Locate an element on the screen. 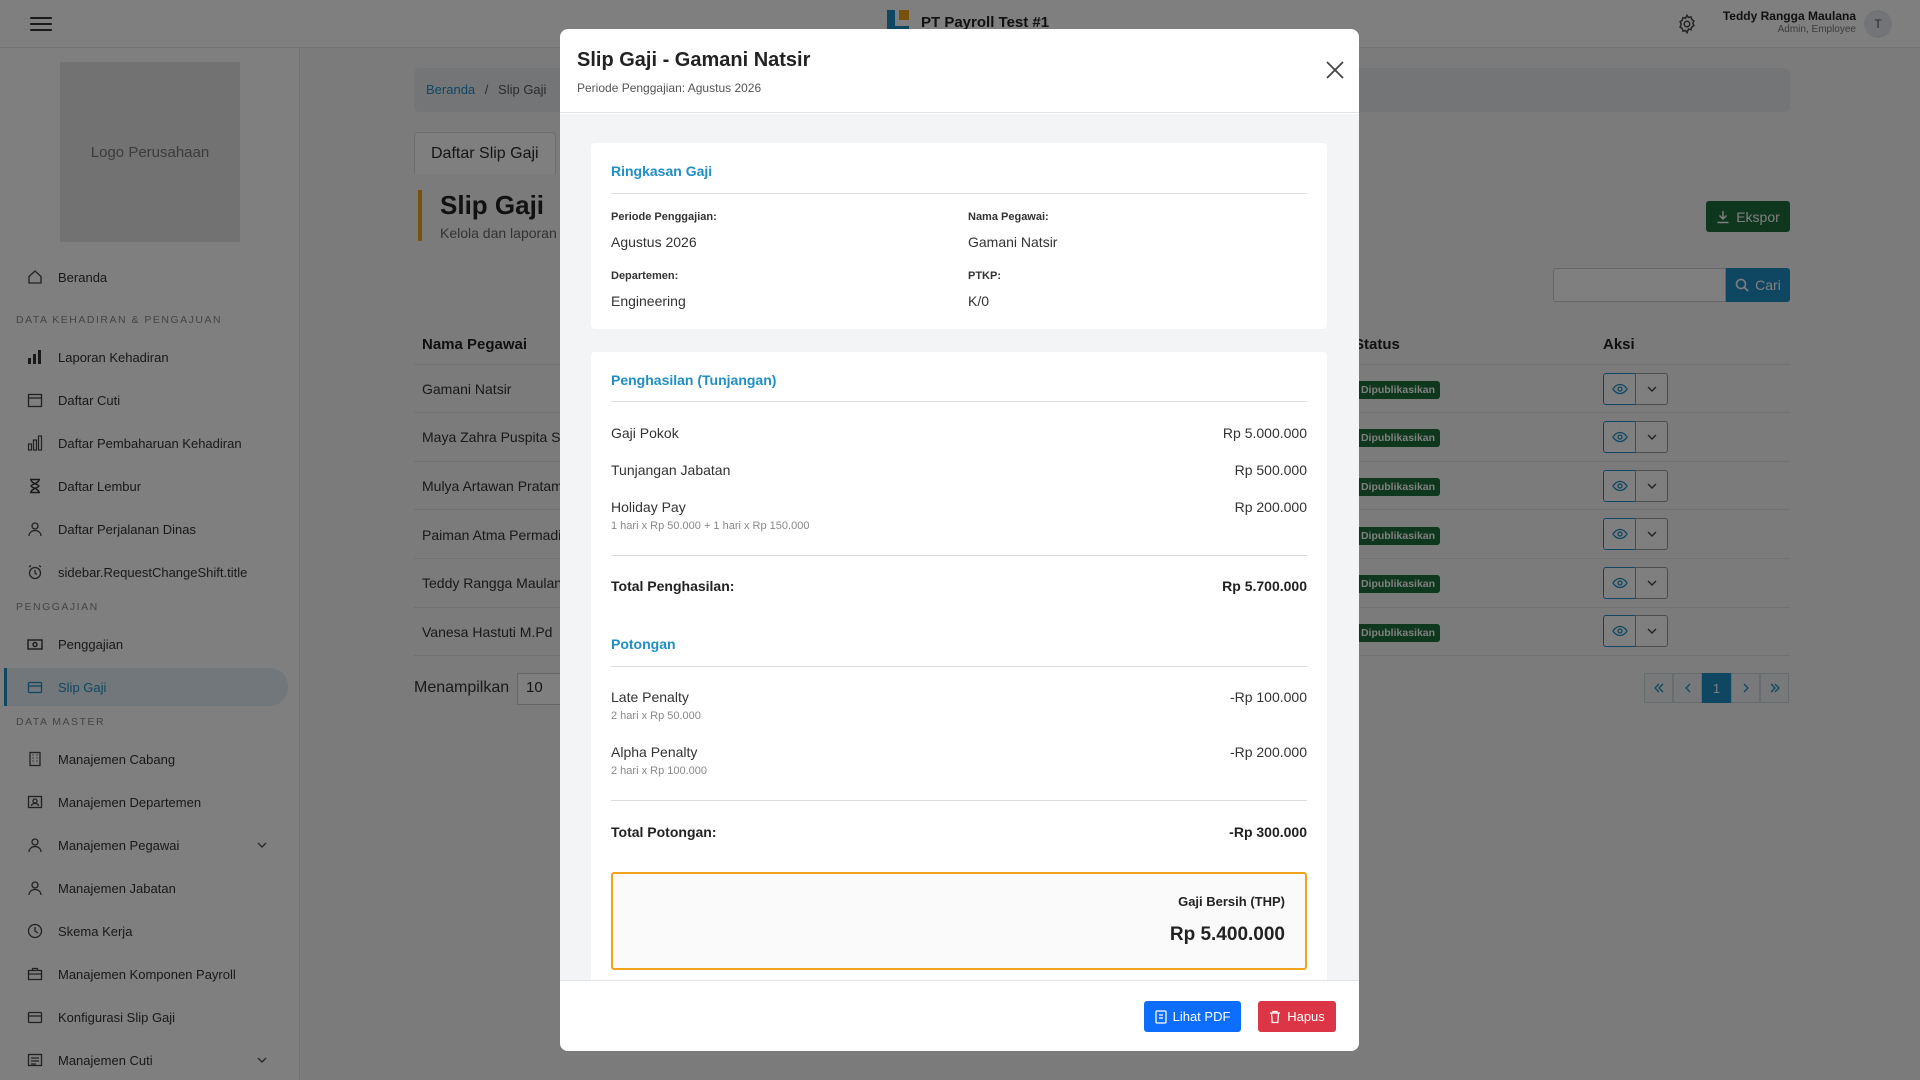 The image size is (1920, 1080). earning-amount: Rp 500.000 is located at coordinates (1270, 470).